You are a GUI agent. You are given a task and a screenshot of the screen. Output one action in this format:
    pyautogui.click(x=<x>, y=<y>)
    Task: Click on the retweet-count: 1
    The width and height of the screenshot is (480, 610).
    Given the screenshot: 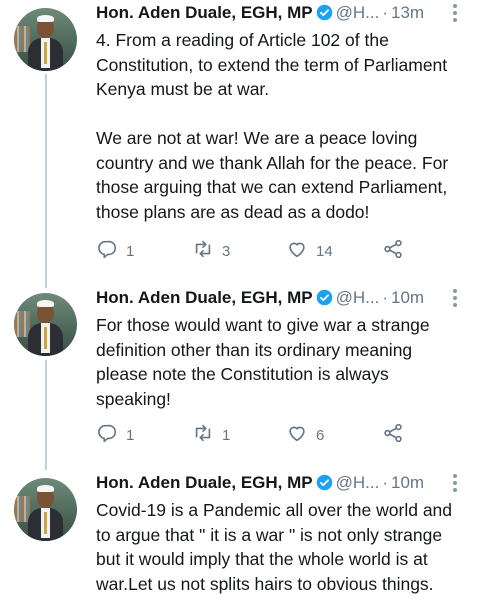 What is the action you would take?
    pyautogui.click(x=226, y=435)
    